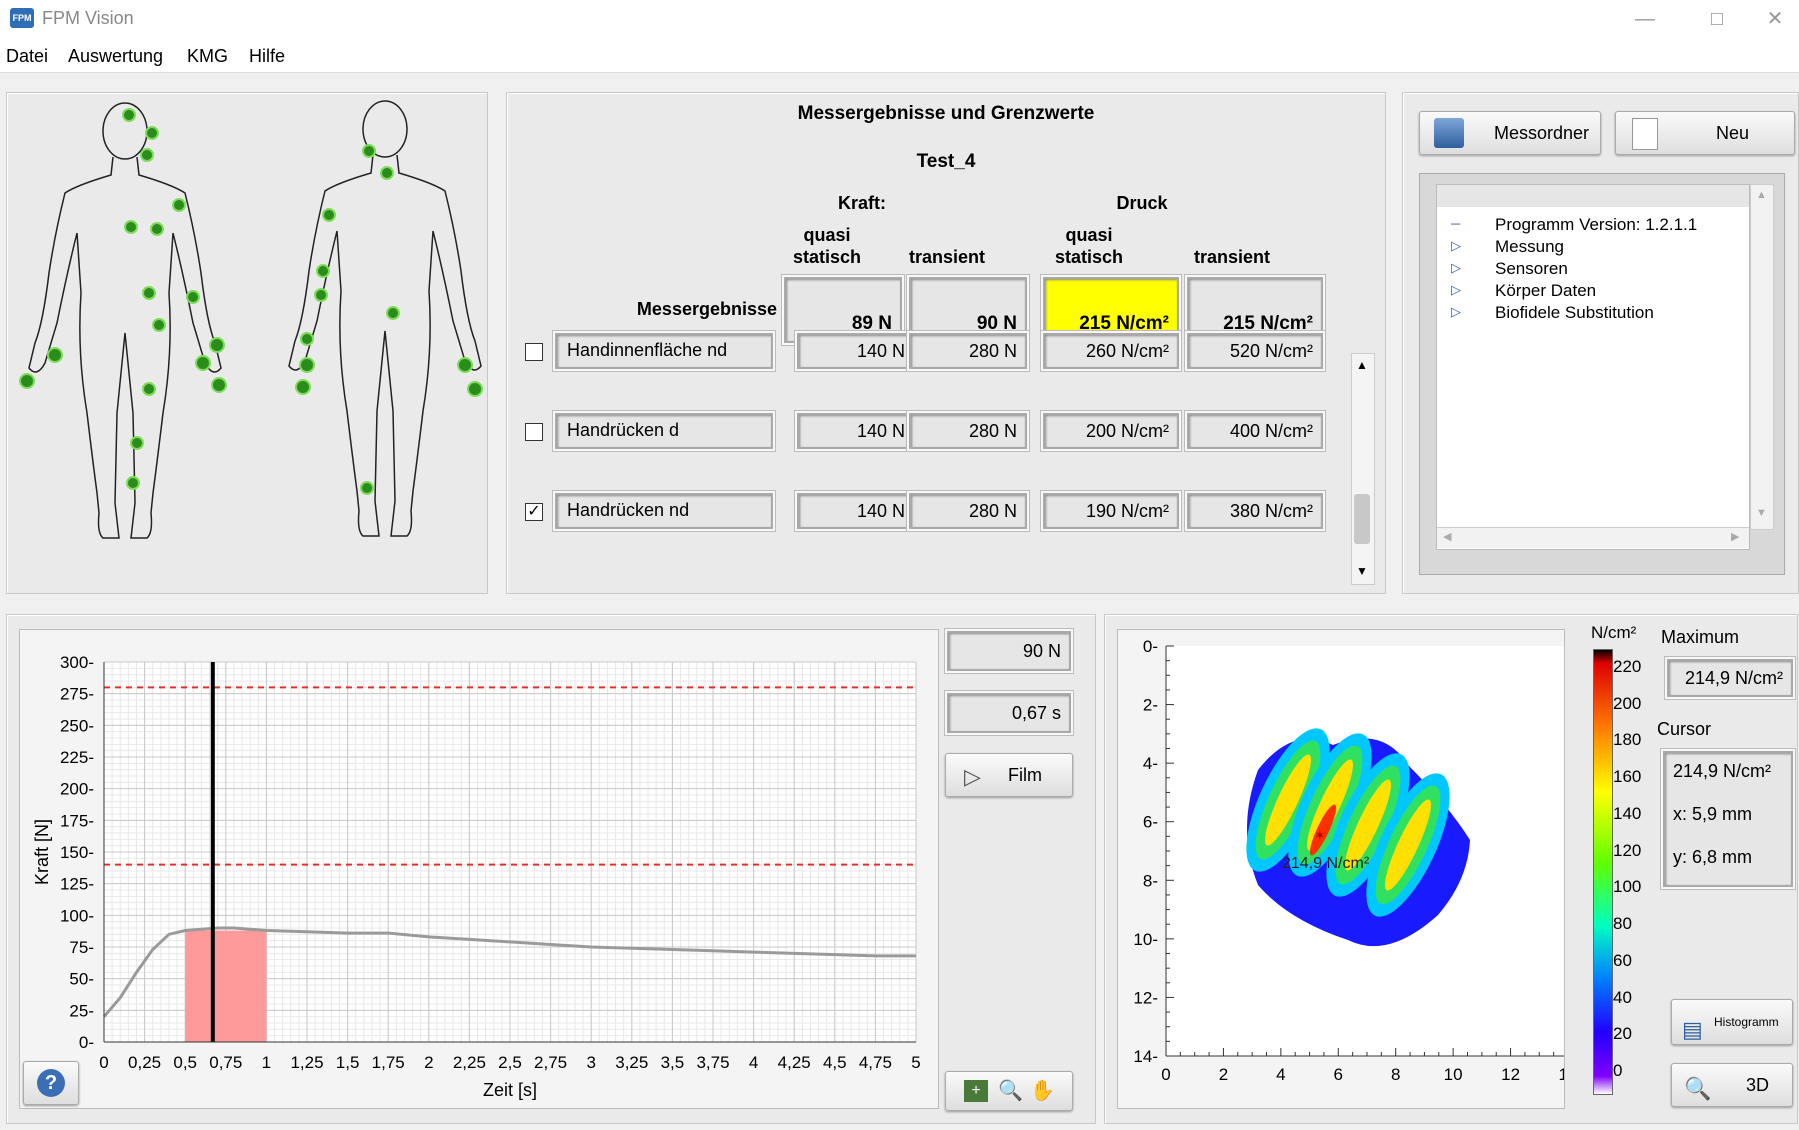 The image size is (1799, 1130). Describe the element at coordinates (27, 56) in the screenshot. I see `menu-datei: Datei` at that location.